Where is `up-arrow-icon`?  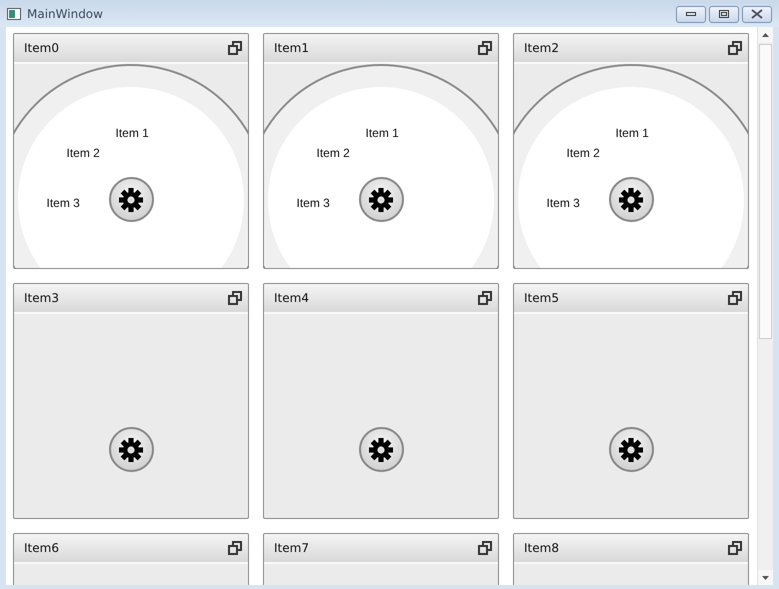
up-arrow-icon is located at coordinates (765, 34).